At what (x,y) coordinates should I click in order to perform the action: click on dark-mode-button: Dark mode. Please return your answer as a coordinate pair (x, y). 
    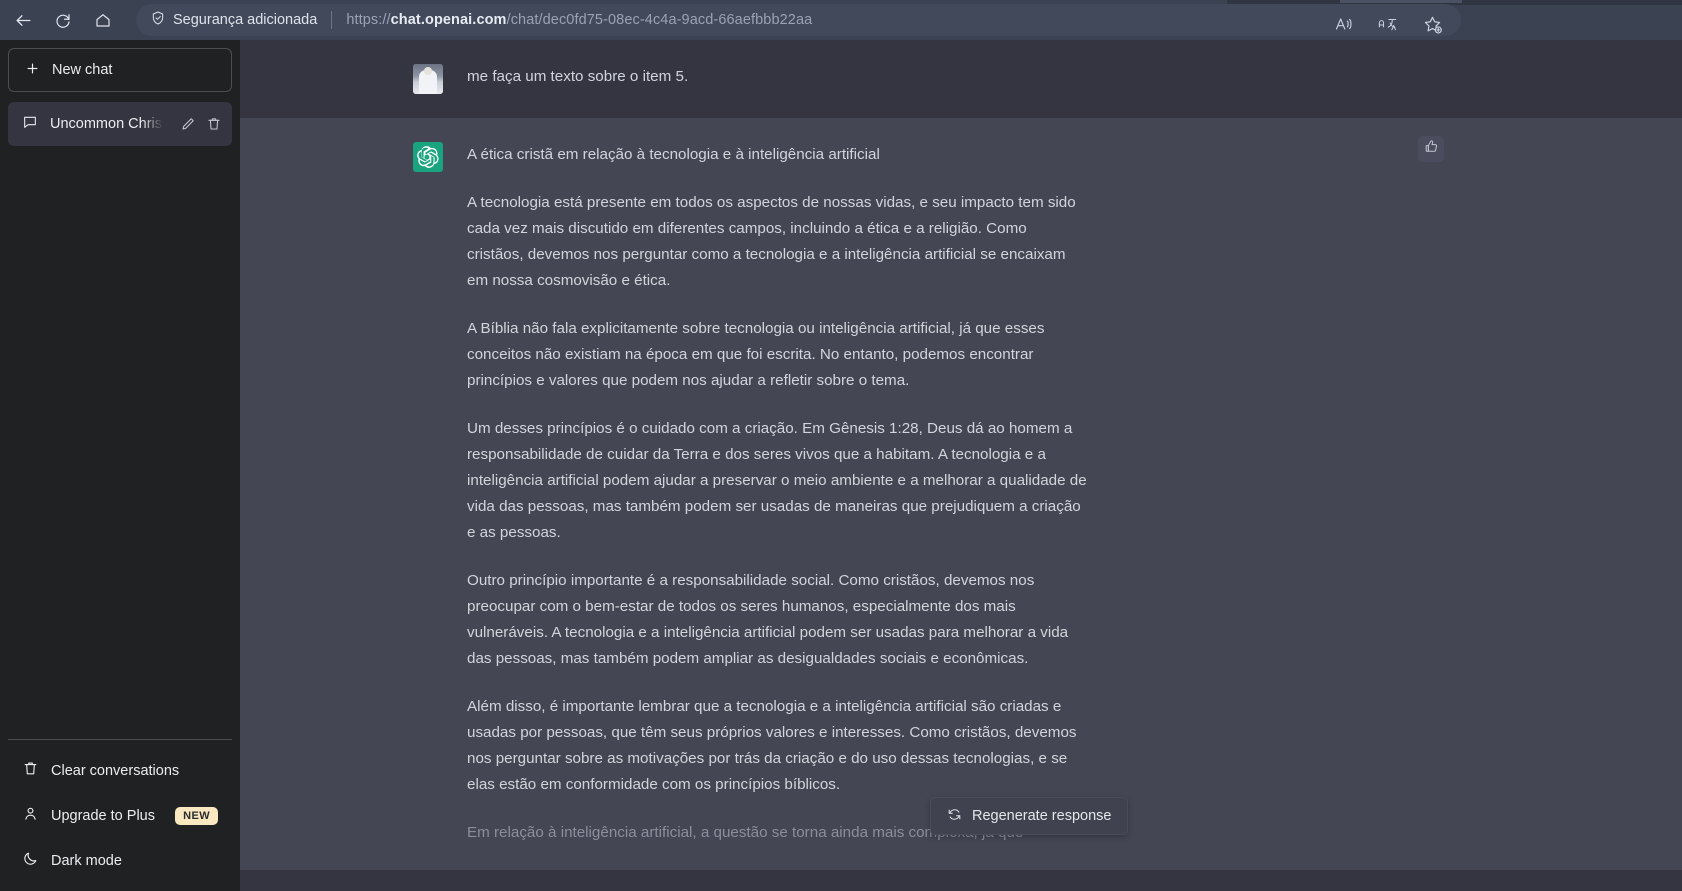
    Looking at the image, I should click on (120, 860).